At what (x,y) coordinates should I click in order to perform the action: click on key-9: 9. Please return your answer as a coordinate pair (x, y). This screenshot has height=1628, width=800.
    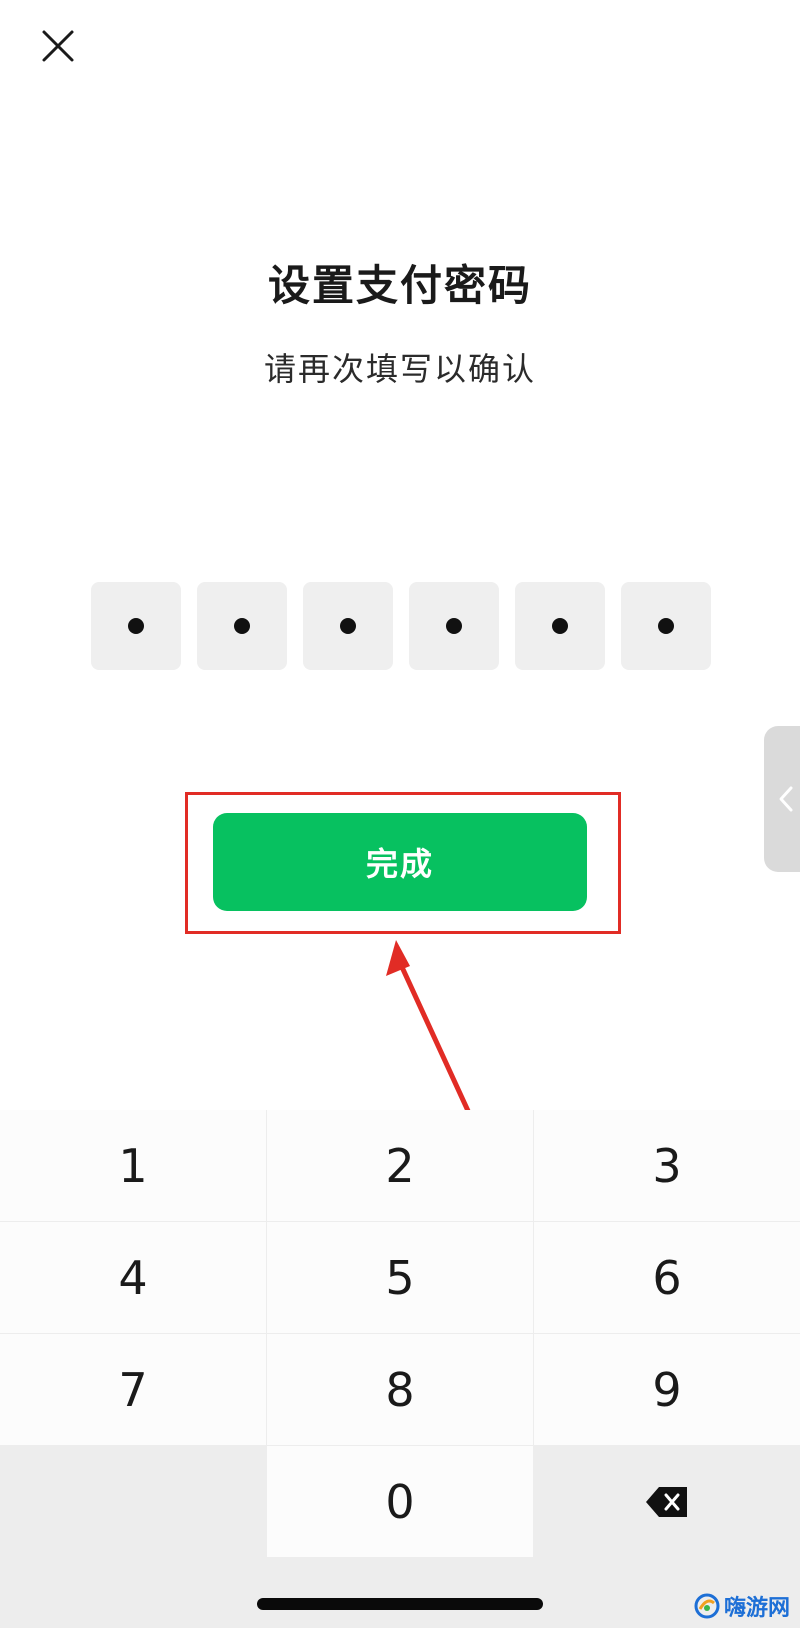
    Looking at the image, I should click on (667, 1389).